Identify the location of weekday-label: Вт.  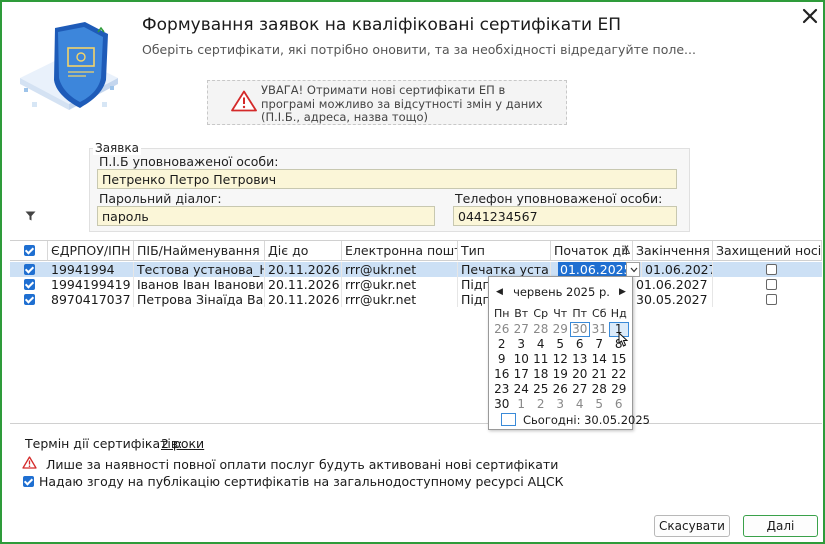
(521, 313).